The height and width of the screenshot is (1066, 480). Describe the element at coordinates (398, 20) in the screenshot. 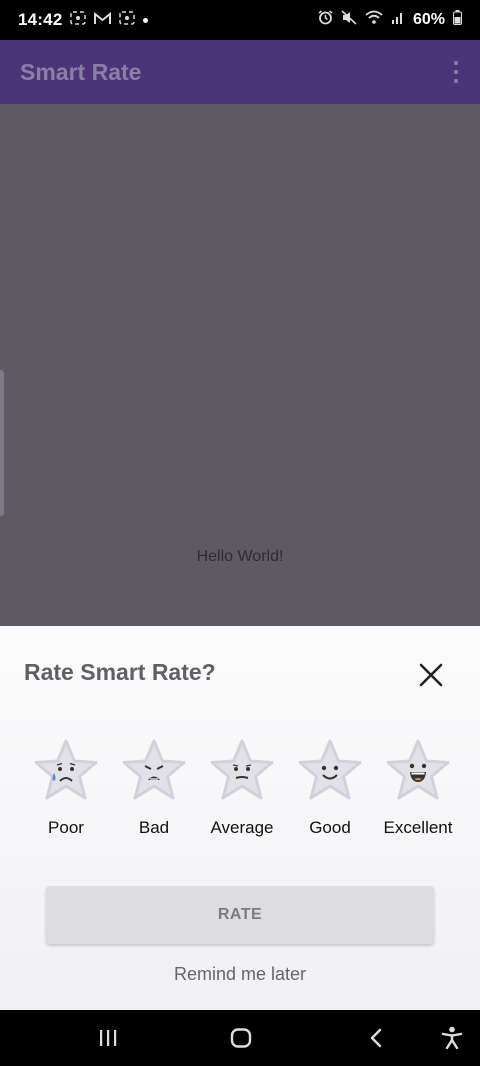

I see `signal-icon` at that location.